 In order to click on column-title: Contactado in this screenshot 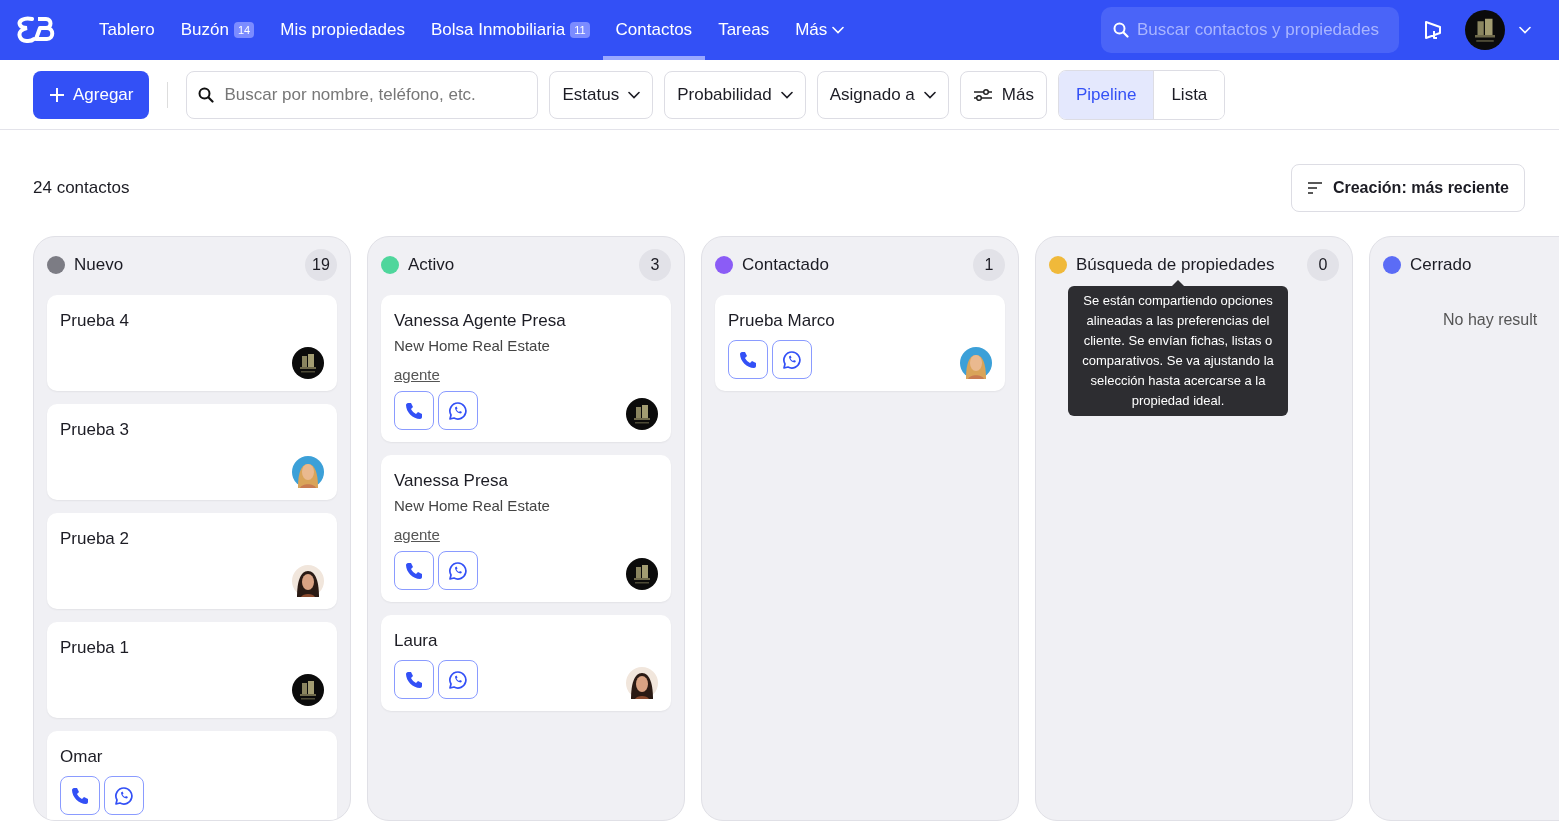, I will do `click(785, 265)`.